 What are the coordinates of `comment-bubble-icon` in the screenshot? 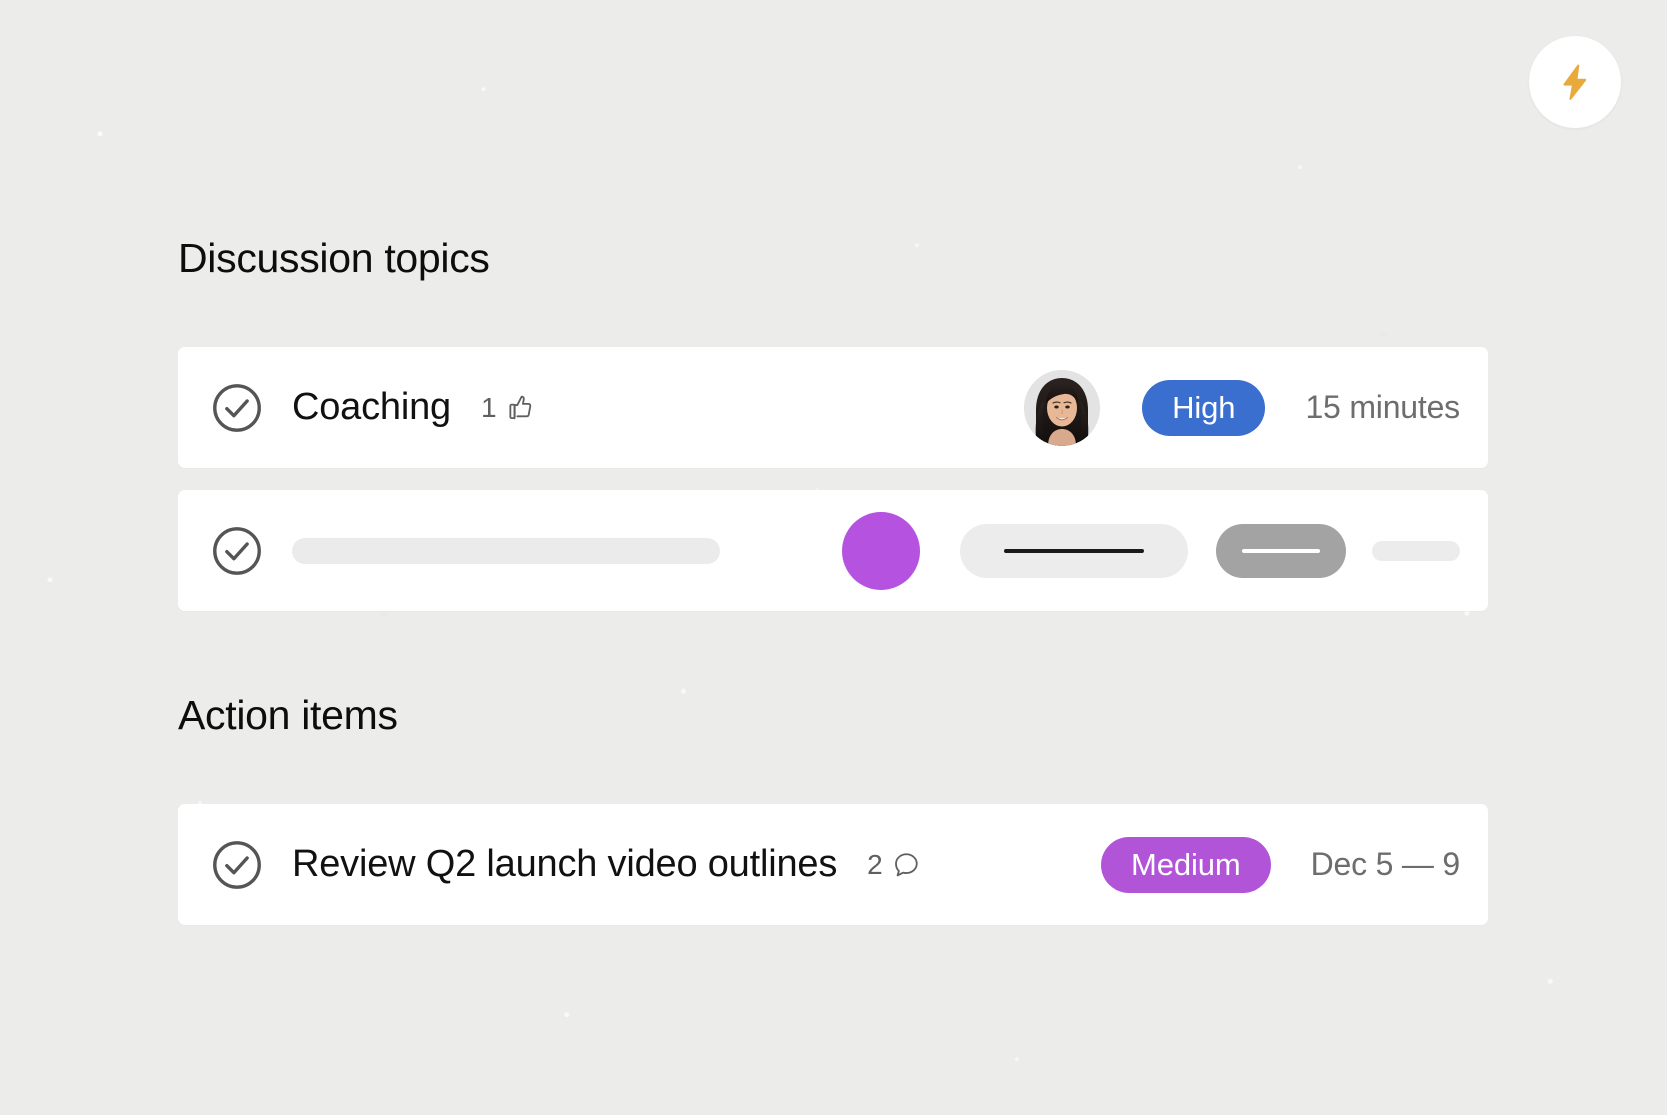 It's located at (906, 864).